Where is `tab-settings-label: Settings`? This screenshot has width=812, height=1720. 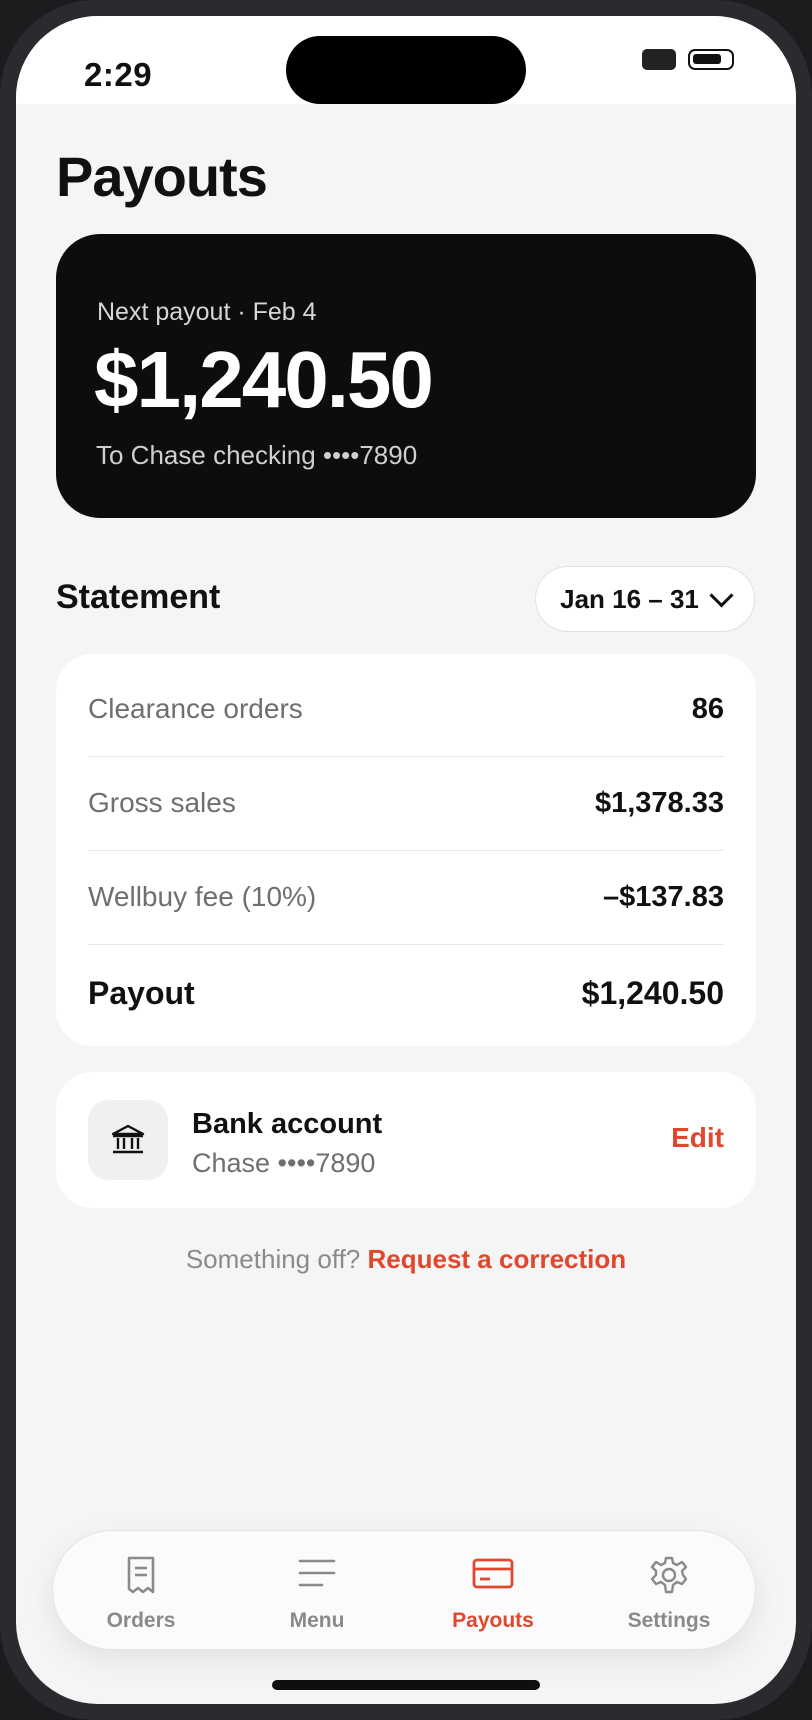
tab-settings-label: Settings is located at coordinates (669, 1620).